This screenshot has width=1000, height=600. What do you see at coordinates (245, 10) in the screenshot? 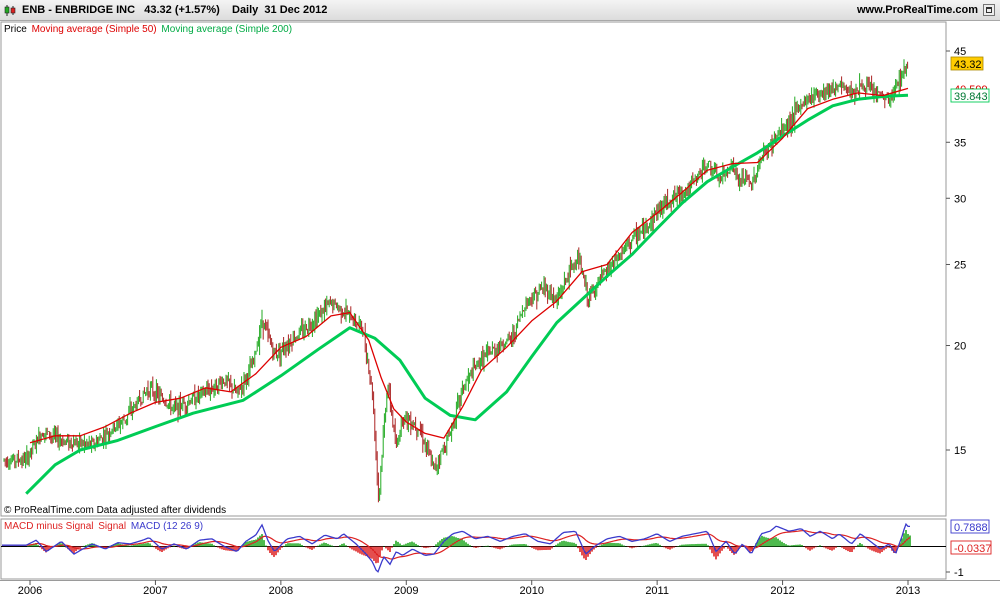
I see `period-label: Daily` at bounding box center [245, 10].